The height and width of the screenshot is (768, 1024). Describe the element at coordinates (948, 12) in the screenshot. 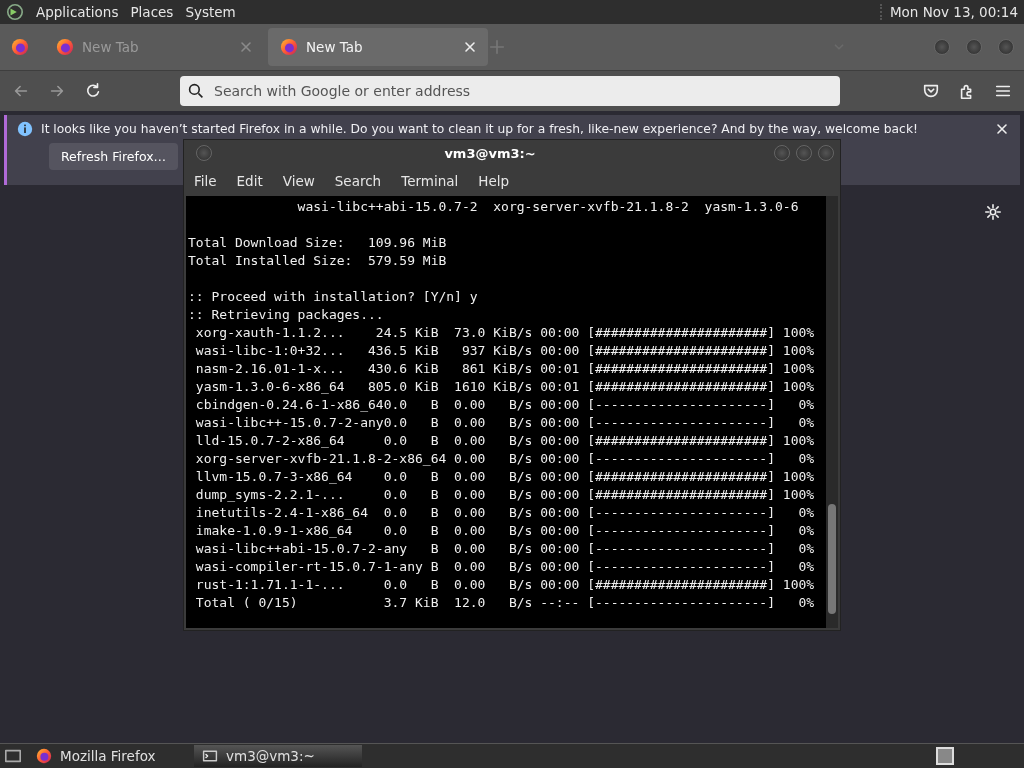

I see `clock: Mon Nov 13, 00:14` at that location.